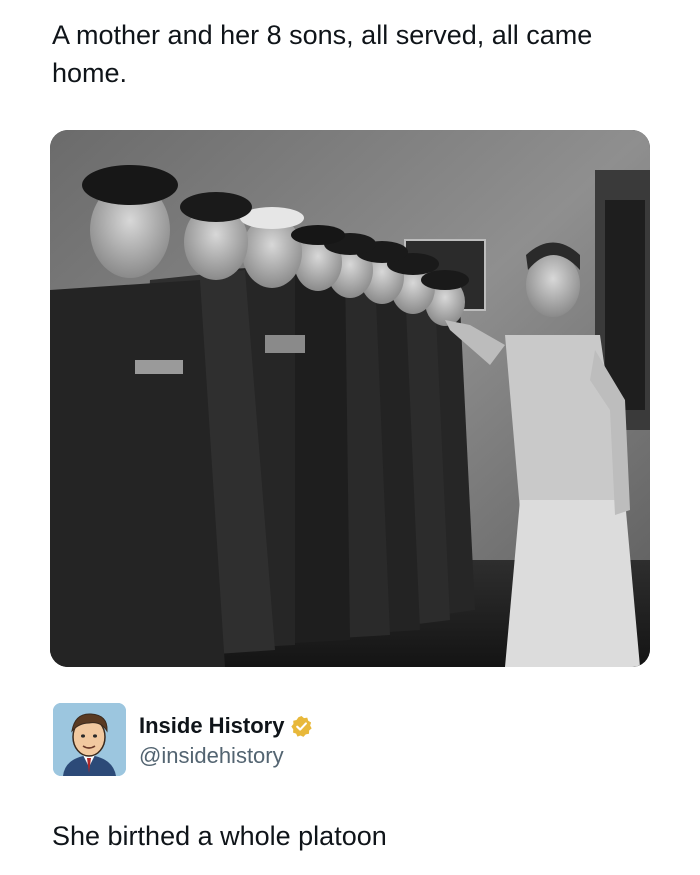  Describe the element at coordinates (211, 756) in the screenshot. I see `author-handle: @insidehistory` at that location.